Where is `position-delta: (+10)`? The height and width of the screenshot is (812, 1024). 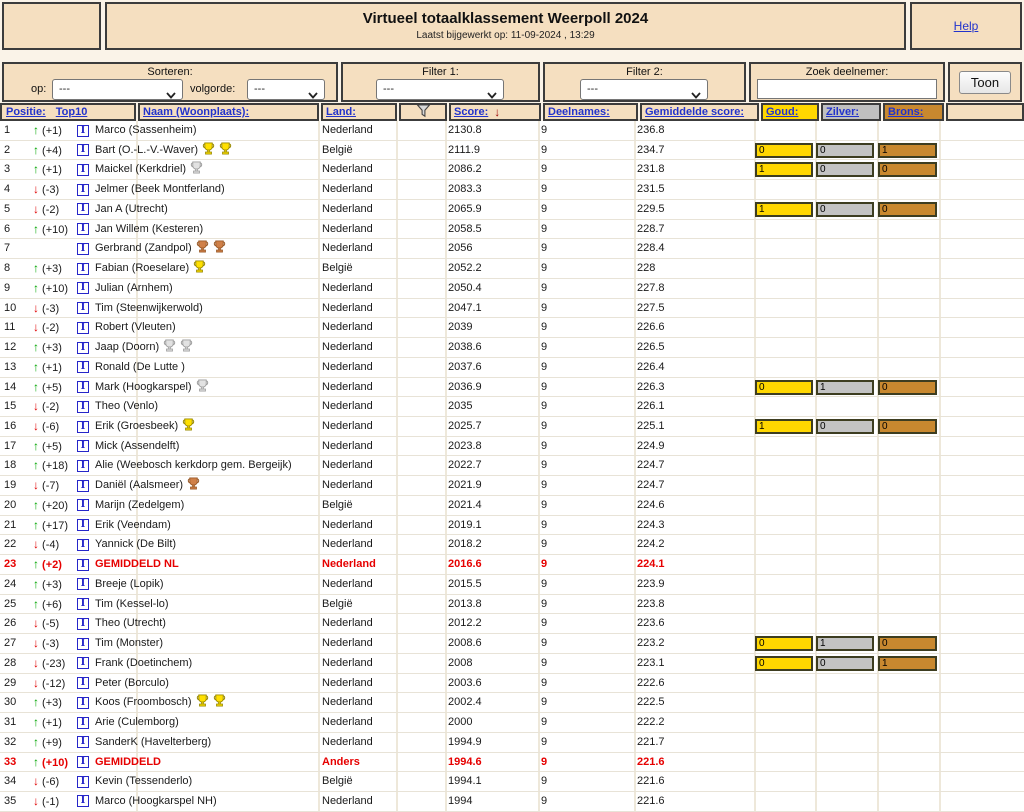 position-delta: (+10) is located at coordinates (54, 288).